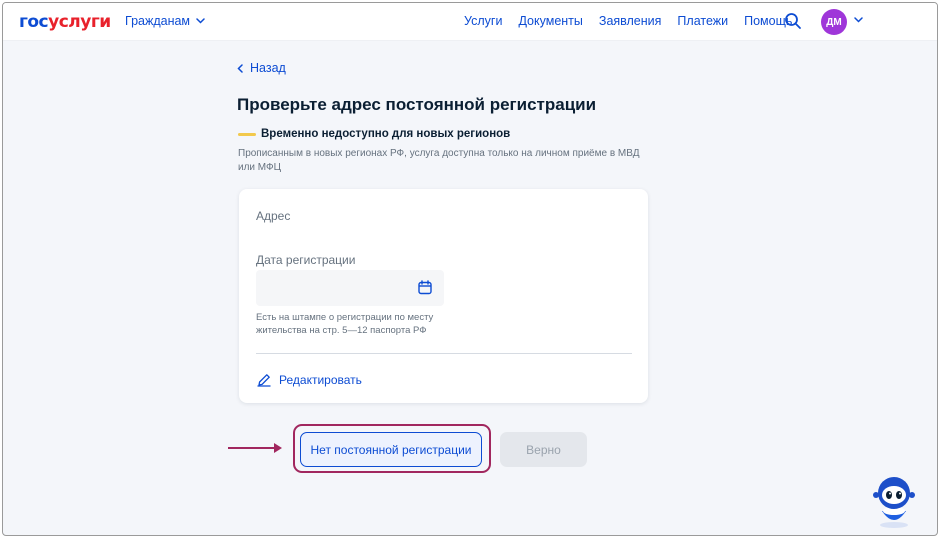 This screenshot has width=940, height=538. I want to click on robot-assistant-icon, so click(894, 501).